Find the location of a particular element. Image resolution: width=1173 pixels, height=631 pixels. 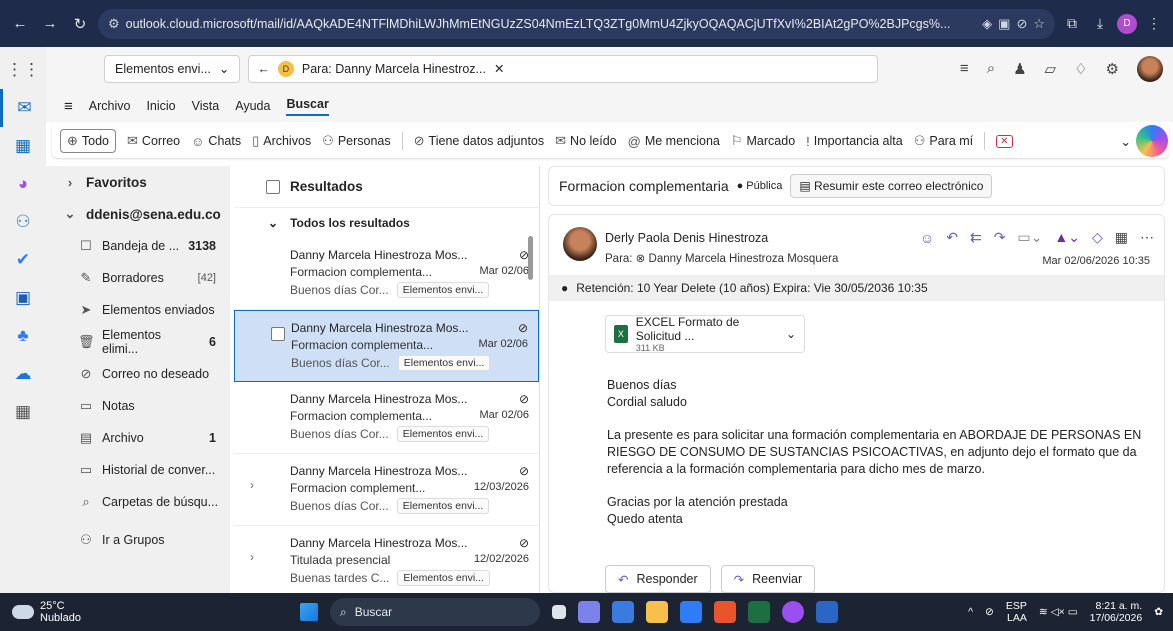

reply-all-icon: ⇇ is located at coordinates (976, 237).